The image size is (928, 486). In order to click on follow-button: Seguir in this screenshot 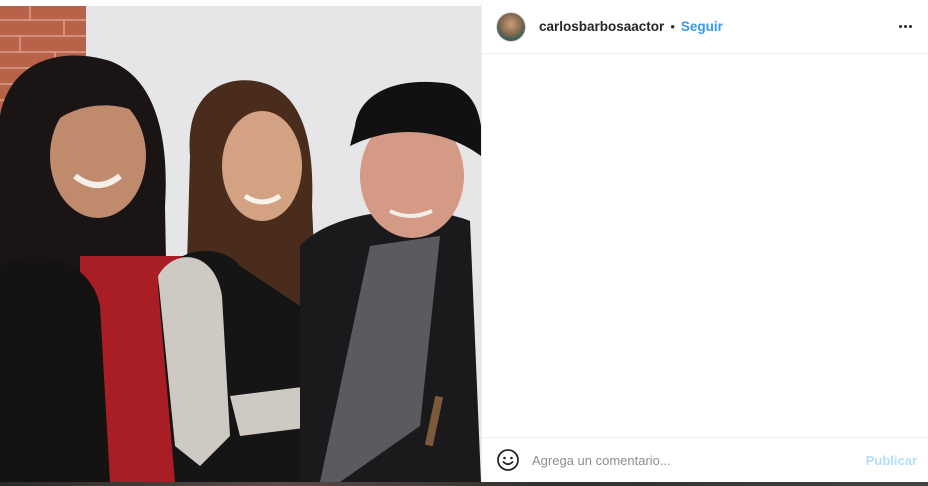, I will do `click(702, 26)`.